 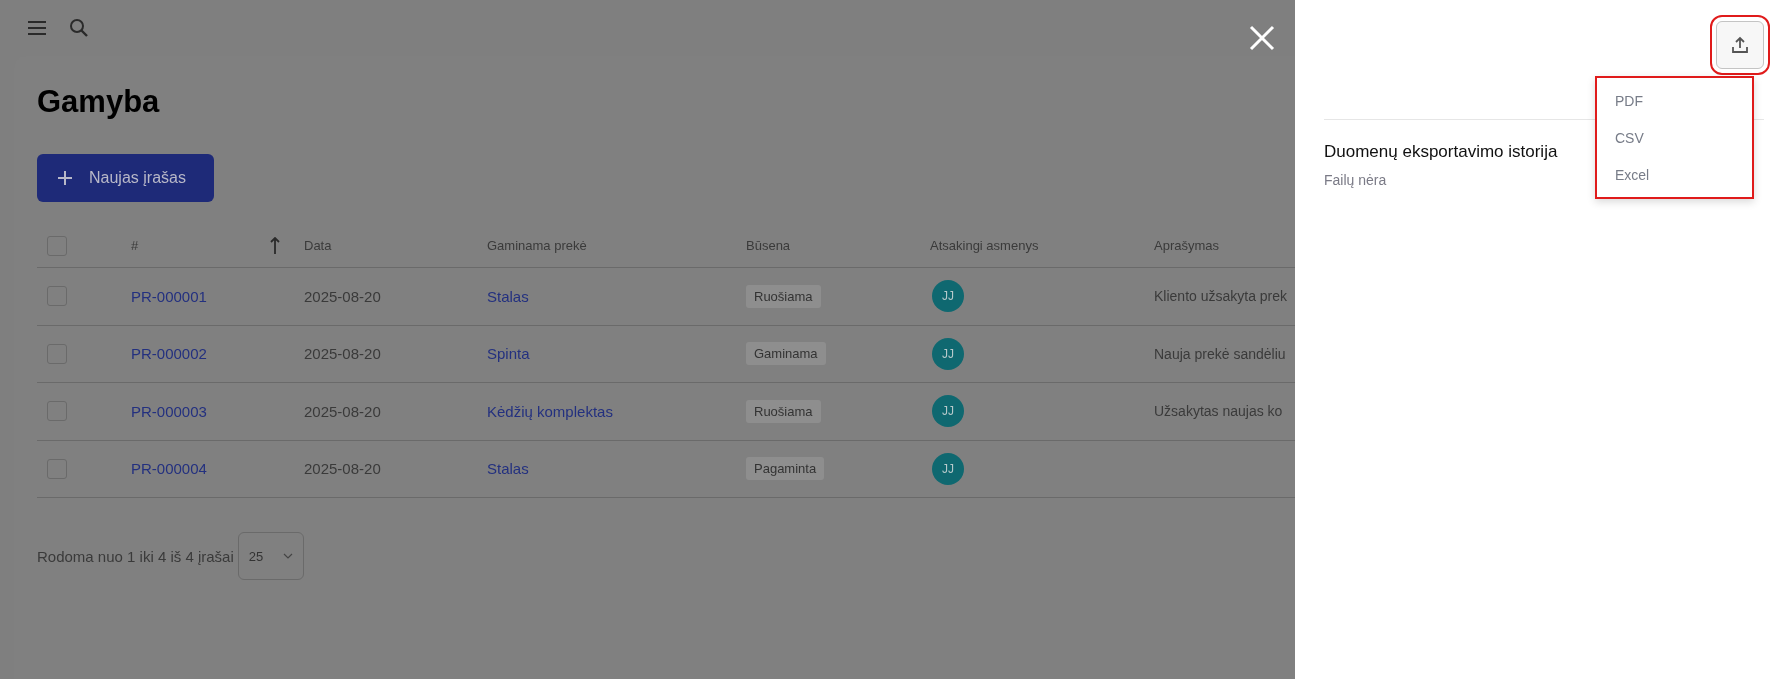 What do you see at coordinates (1740, 45) in the screenshot?
I see `upload-icon` at bounding box center [1740, 45].